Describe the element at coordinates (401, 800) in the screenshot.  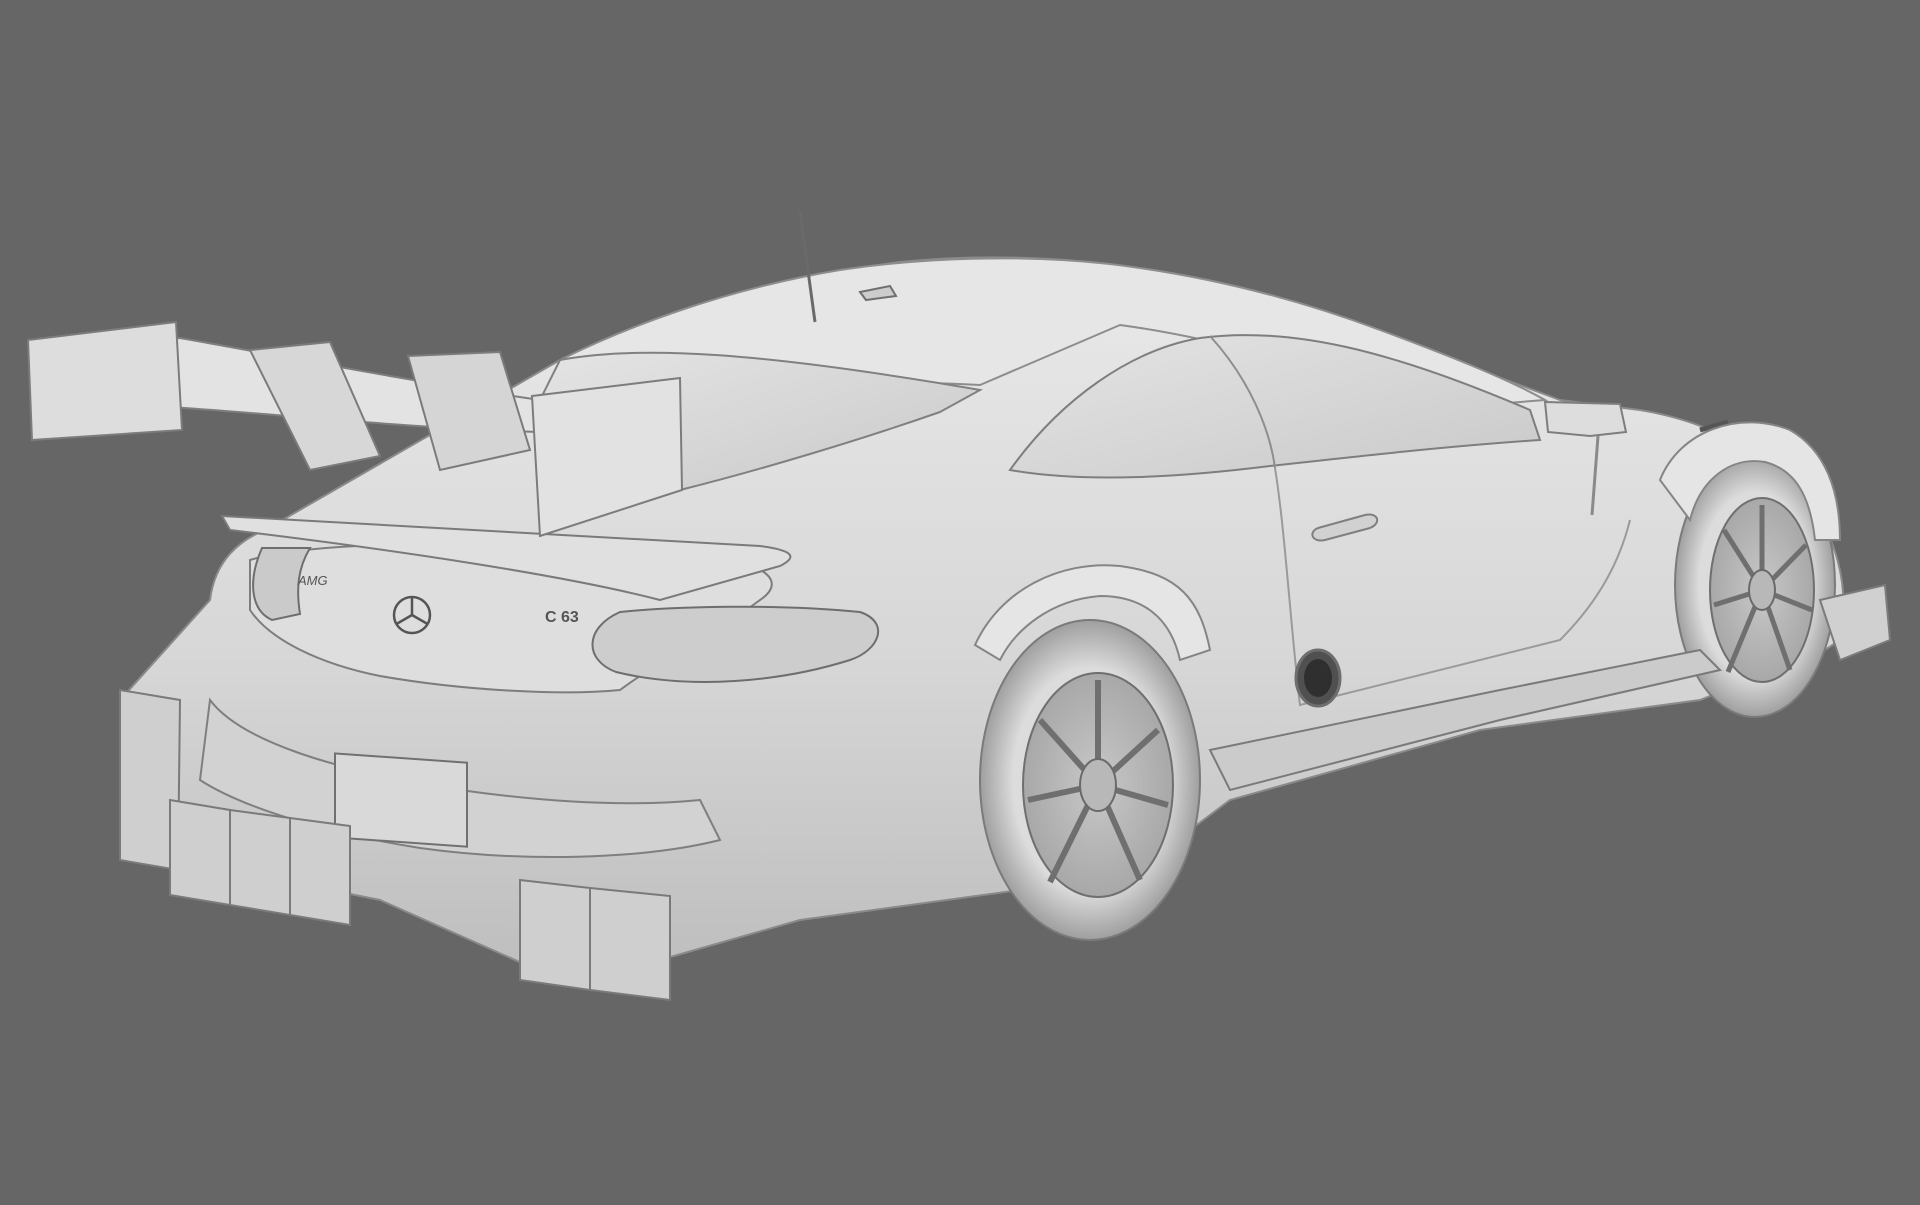
I see `license-plate` at that location.